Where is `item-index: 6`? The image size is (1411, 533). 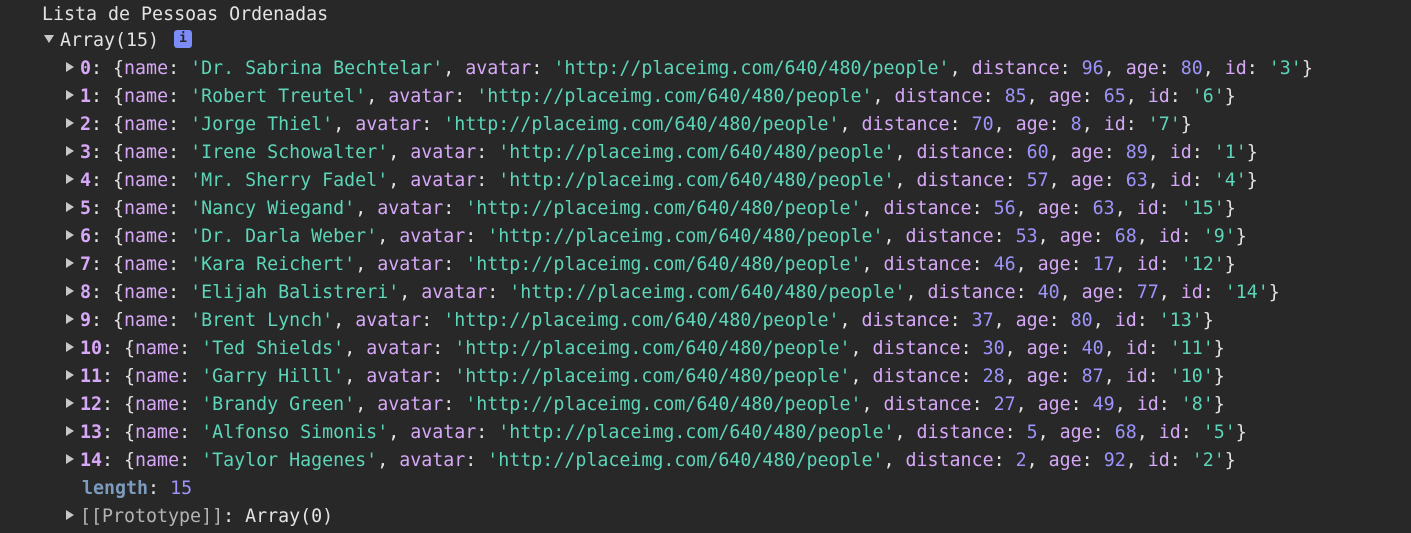 item-index: 6 is located at coordinates (85, 236).